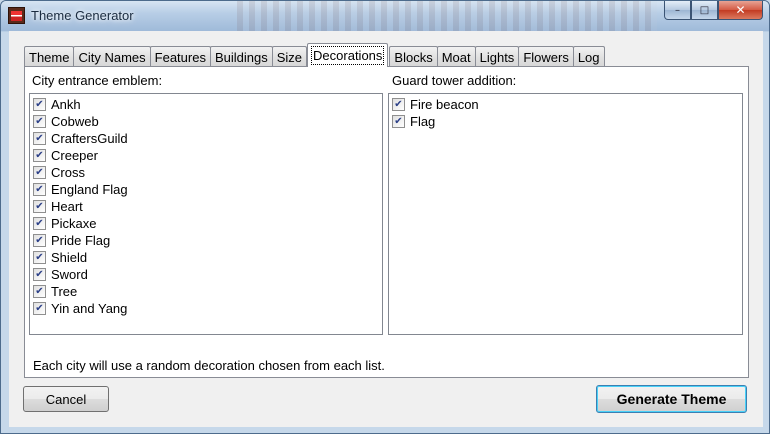 This screenshot has width=770, height=434. I want to click on emblem-item: ✔ CraftersGuild, so click(206, 138).